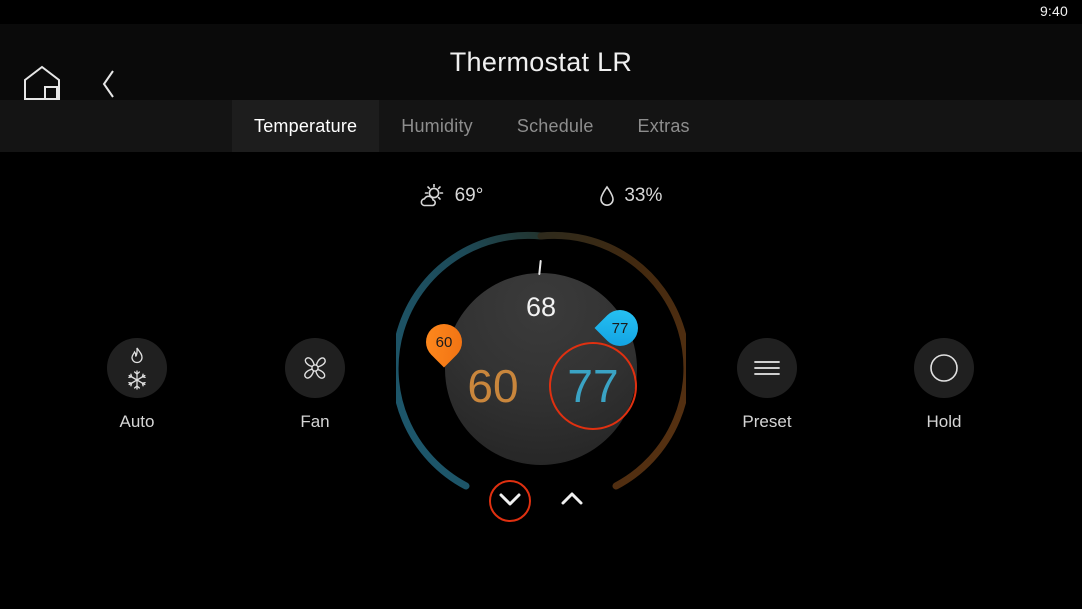 The height and width of the screenshot is (609, 1082). What do you see at coordinates (433, 196) in the screenshot?
I see `sun-cloud-icon` at bounding box center [433, 196].